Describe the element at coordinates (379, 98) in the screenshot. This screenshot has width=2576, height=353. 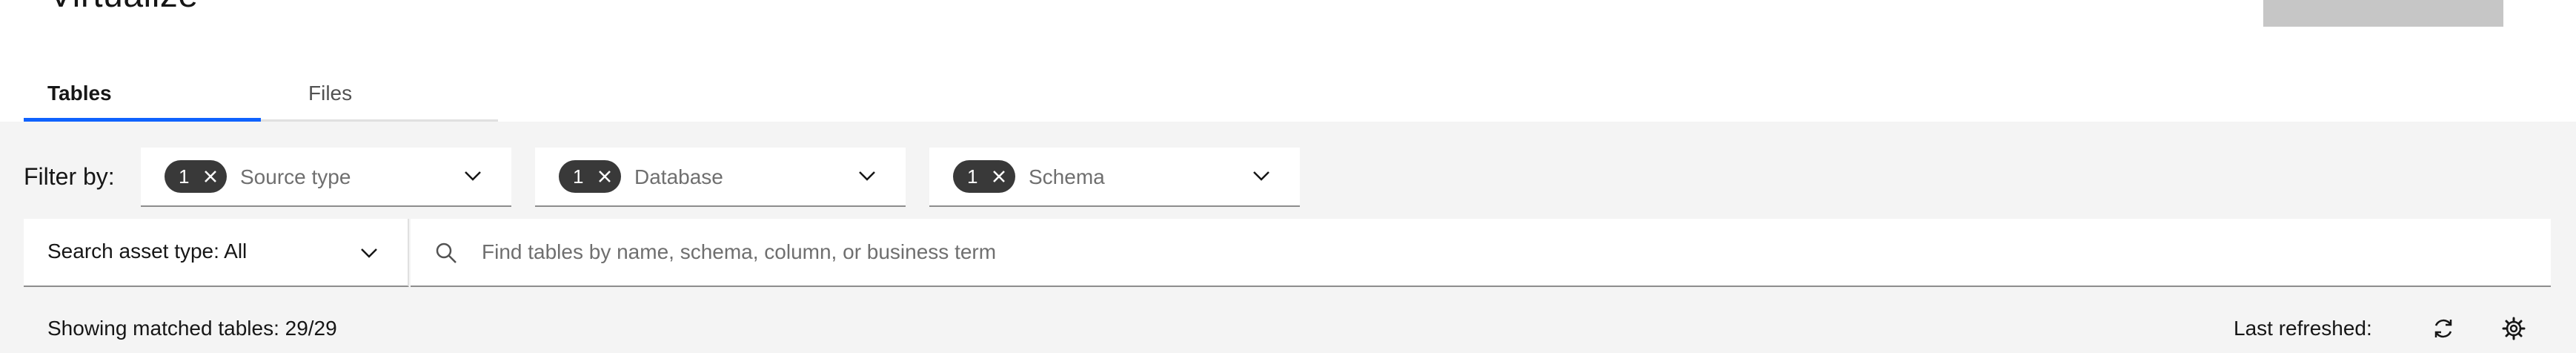
I see `tab-files: Files` at that location.